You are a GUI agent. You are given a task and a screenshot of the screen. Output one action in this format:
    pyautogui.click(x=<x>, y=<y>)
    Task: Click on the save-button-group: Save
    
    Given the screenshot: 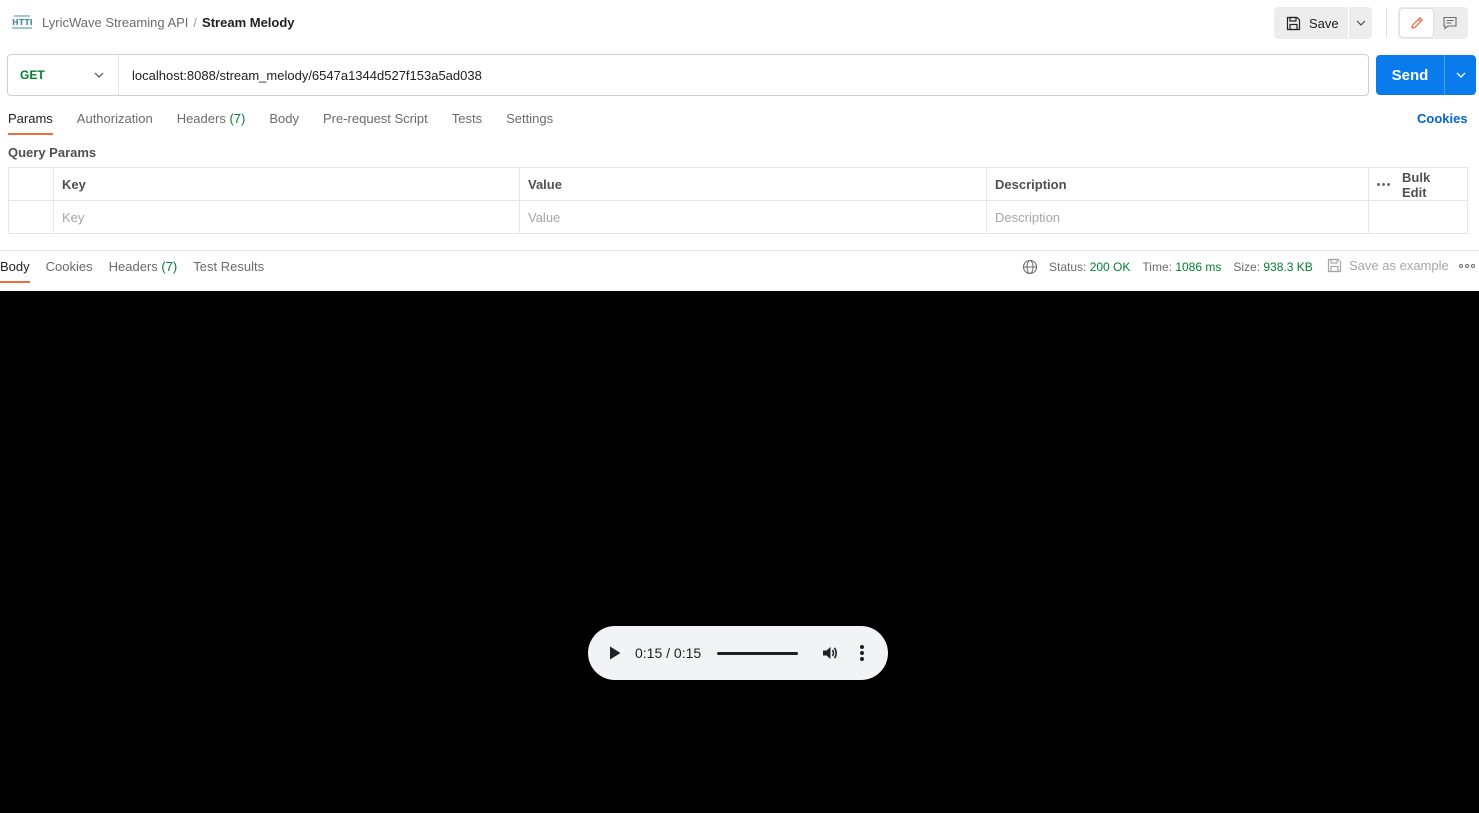 What is the action you would take?
    pyautogui.click(x=1323, y=23)
    